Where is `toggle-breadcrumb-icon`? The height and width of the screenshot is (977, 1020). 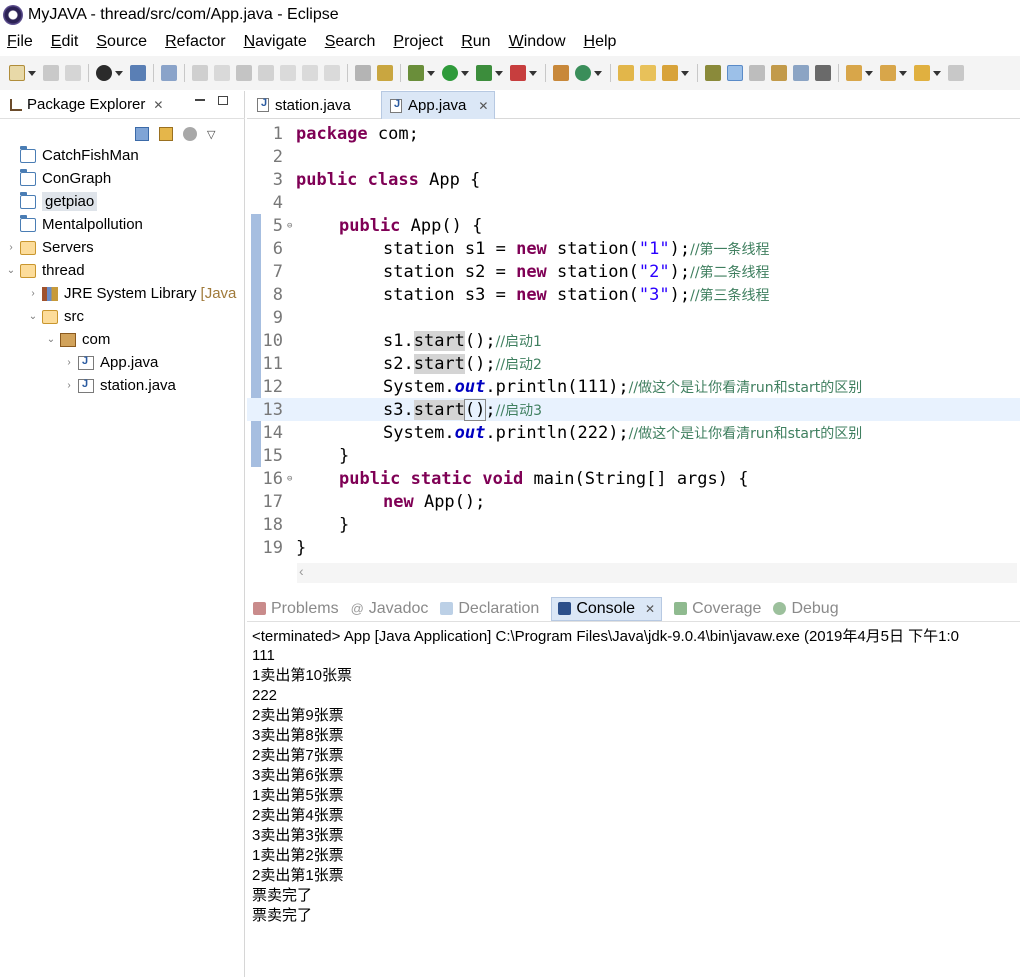 toggle-breadcrumb-icon is located at coordinates (713, 73).